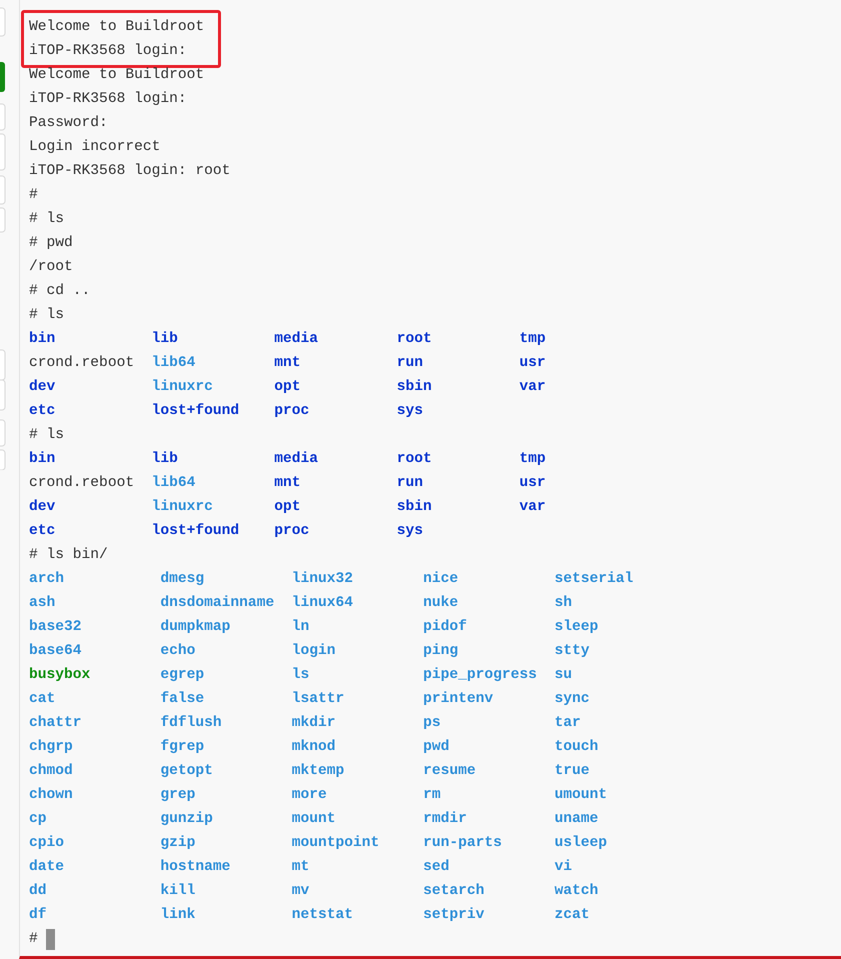 This screenshot has height=959, width=841. Describe the element at coordinates (56, 651) in the screenshot. I see `file-name: base64` at that location.